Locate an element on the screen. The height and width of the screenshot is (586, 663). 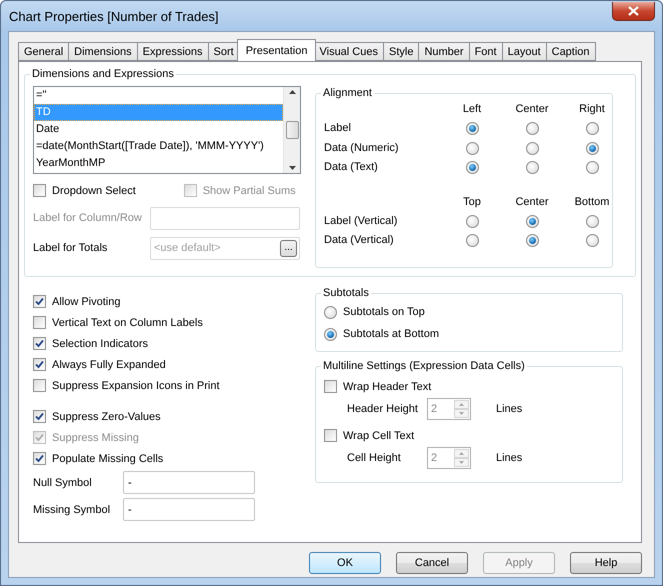
checkbox-label: Suppress Expansion Icons in Print is located at coordinates (136, 386).